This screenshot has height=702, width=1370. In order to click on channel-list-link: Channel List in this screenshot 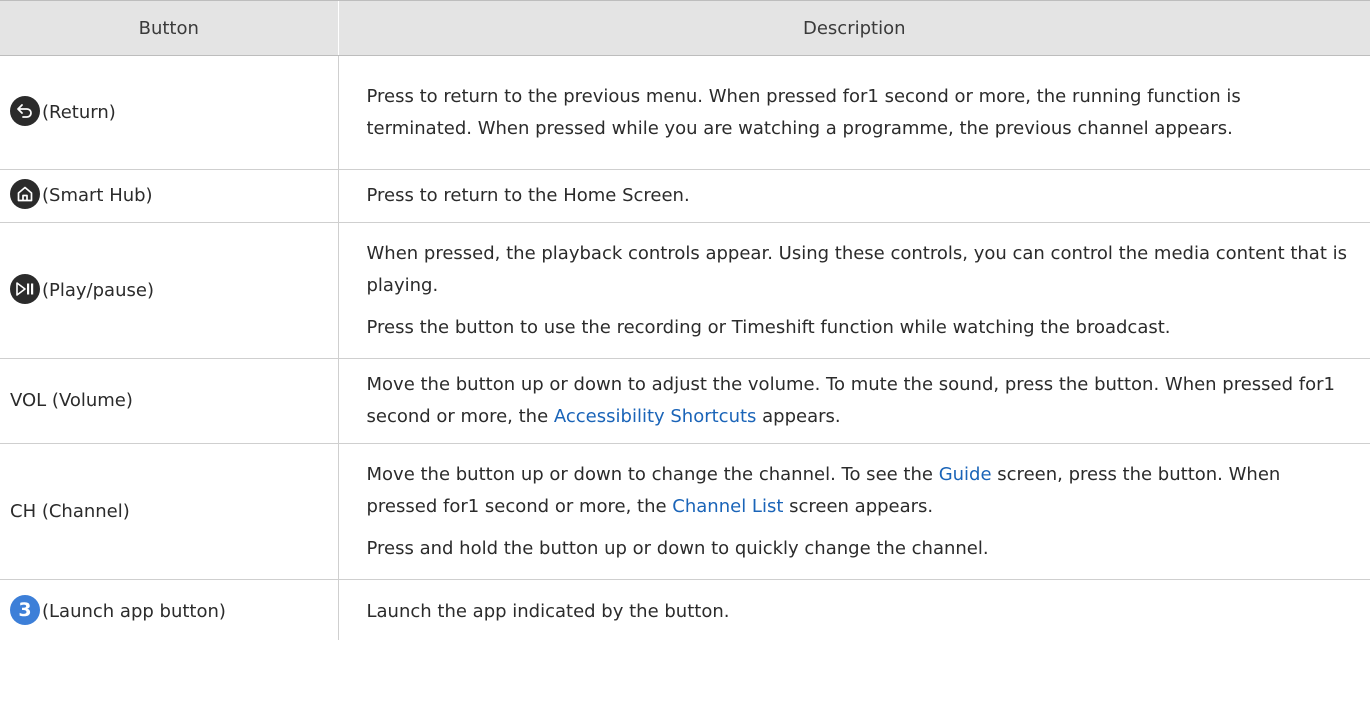, I will do `click(727, 506)`.